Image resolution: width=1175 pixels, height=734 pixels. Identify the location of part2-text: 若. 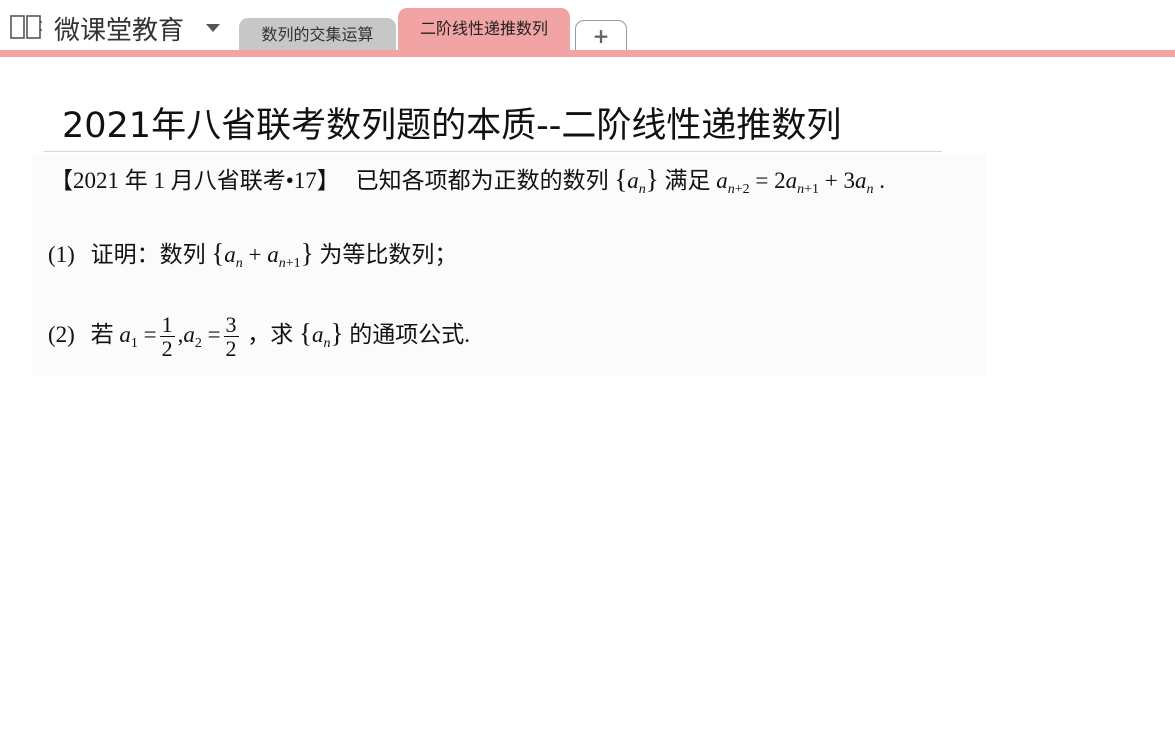
(102, 334).